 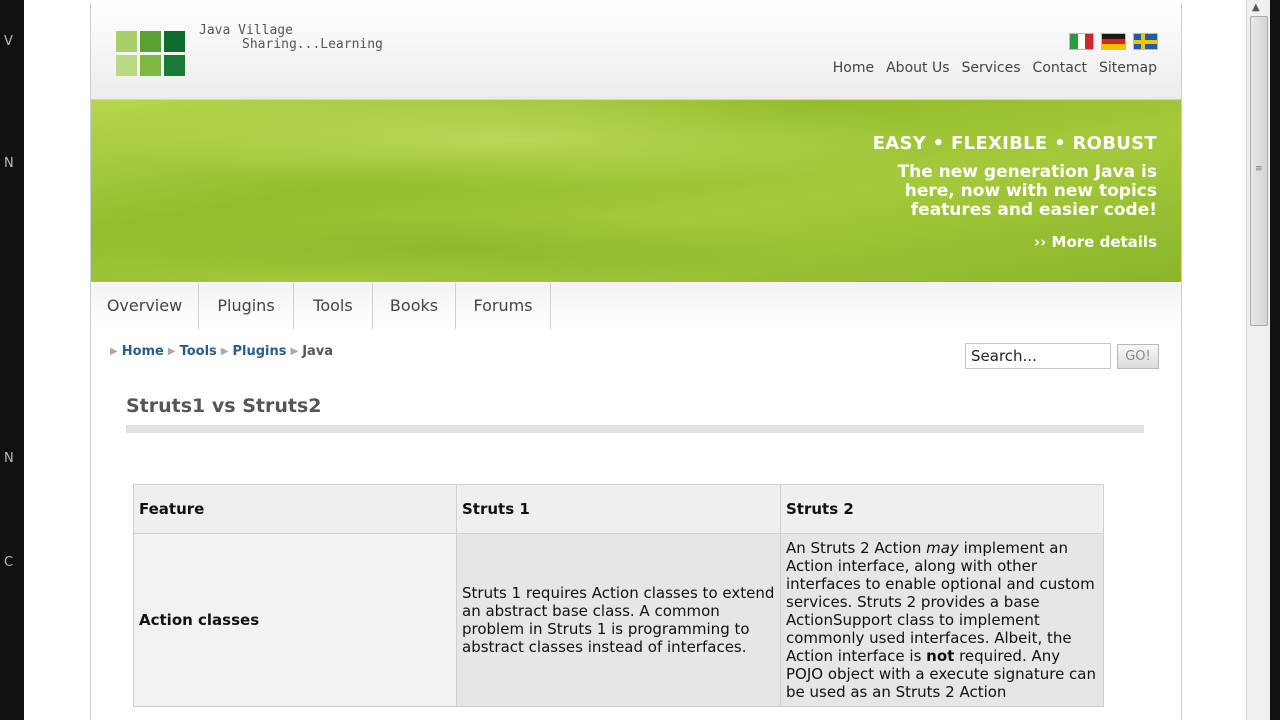 I want to click on scroll-up-arrow-icon: ▲, so click(x=1256, y=7).